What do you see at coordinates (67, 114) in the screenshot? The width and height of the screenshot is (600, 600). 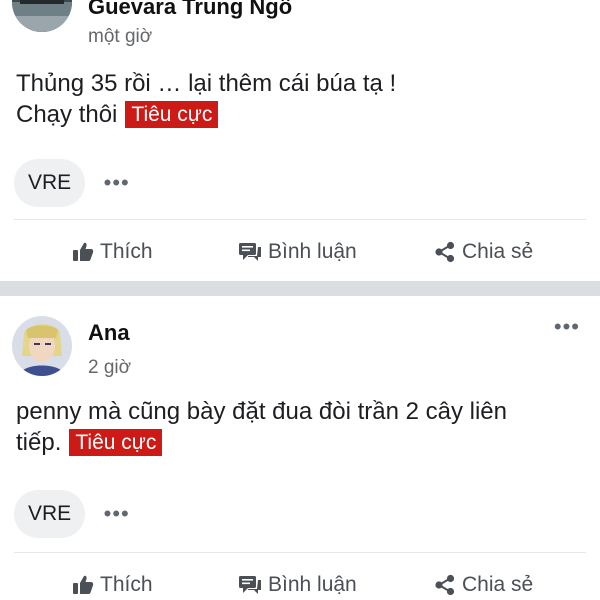 I see `post-text-line: Chạy thôi` at bounding box center [67, 114].